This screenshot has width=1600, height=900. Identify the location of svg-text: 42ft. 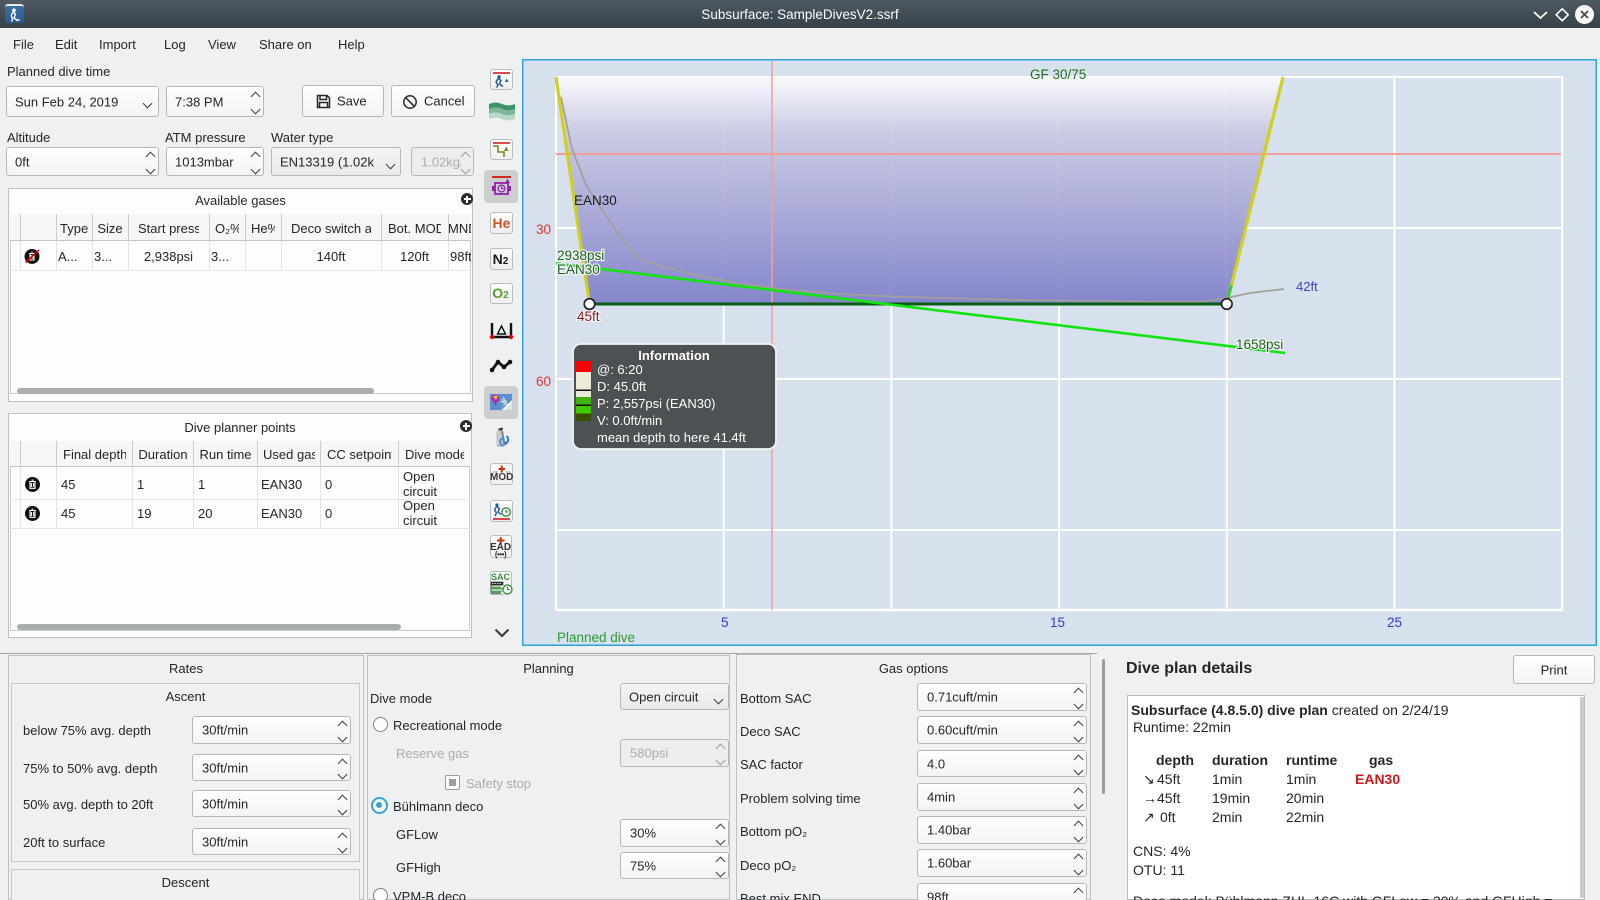
(1307, 286).